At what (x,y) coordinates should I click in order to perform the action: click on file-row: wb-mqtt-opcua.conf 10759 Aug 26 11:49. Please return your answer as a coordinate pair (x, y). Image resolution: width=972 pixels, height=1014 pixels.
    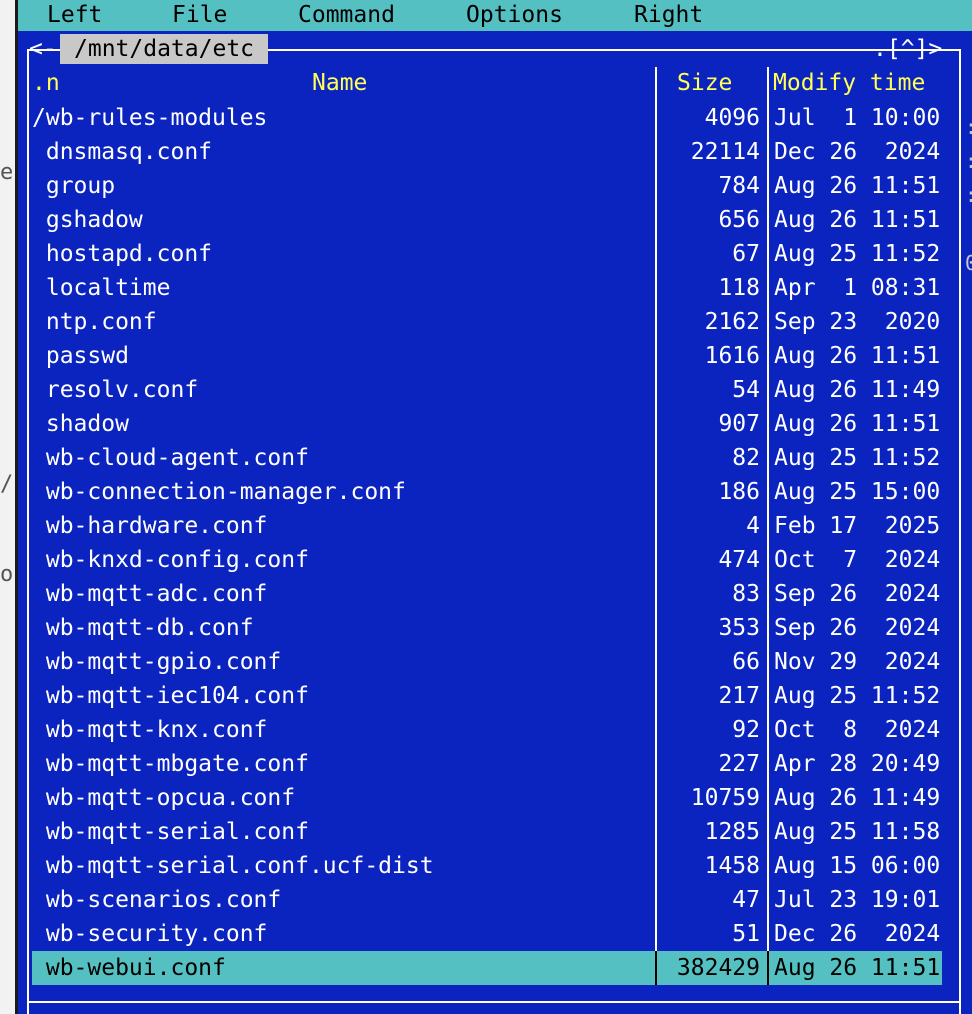
    Looking at the image, I should click on (487, 798).